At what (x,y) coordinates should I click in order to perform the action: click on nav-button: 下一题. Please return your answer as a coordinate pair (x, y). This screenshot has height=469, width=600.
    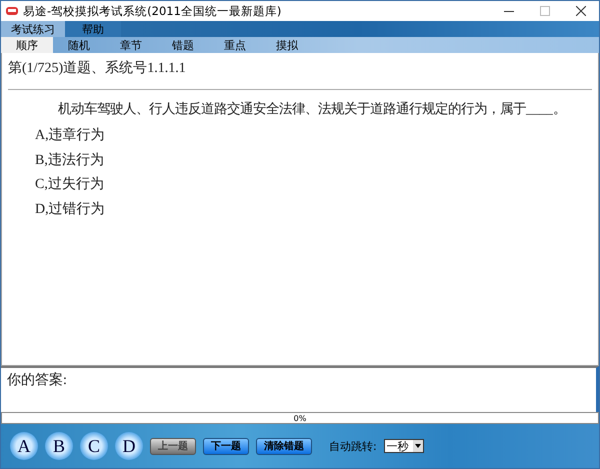
    Looking at the image, I should click on (226, 446).